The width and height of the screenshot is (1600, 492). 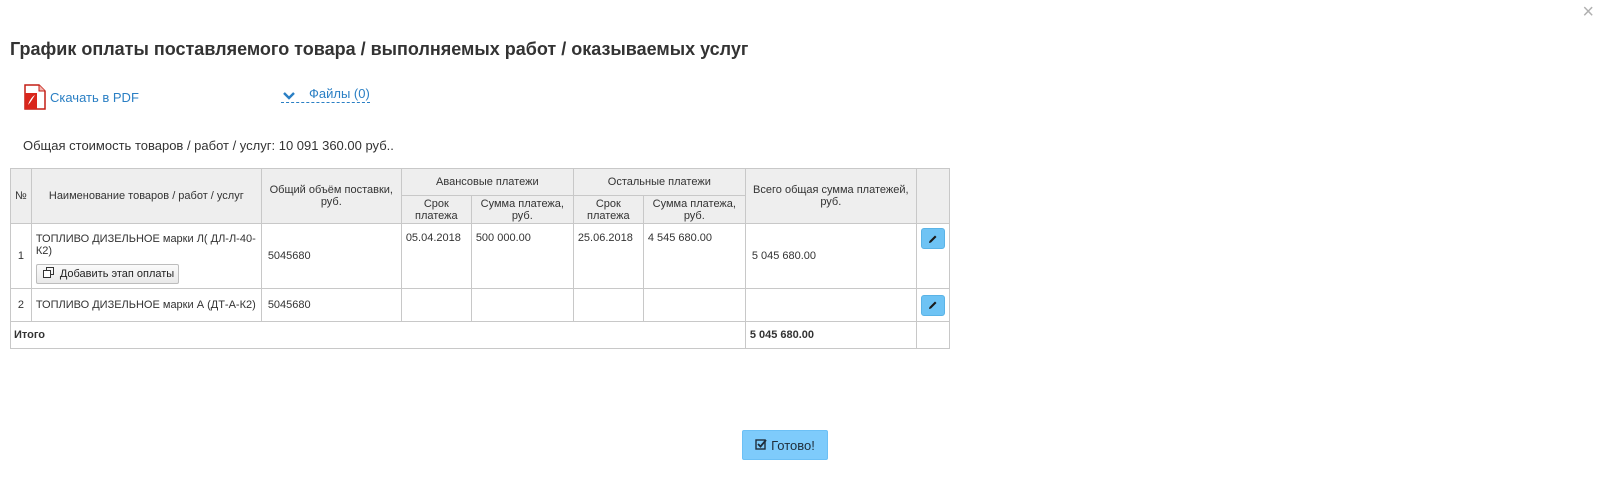 I want to click on files-toggle: Файлы (0), so click(x=325, y=94).